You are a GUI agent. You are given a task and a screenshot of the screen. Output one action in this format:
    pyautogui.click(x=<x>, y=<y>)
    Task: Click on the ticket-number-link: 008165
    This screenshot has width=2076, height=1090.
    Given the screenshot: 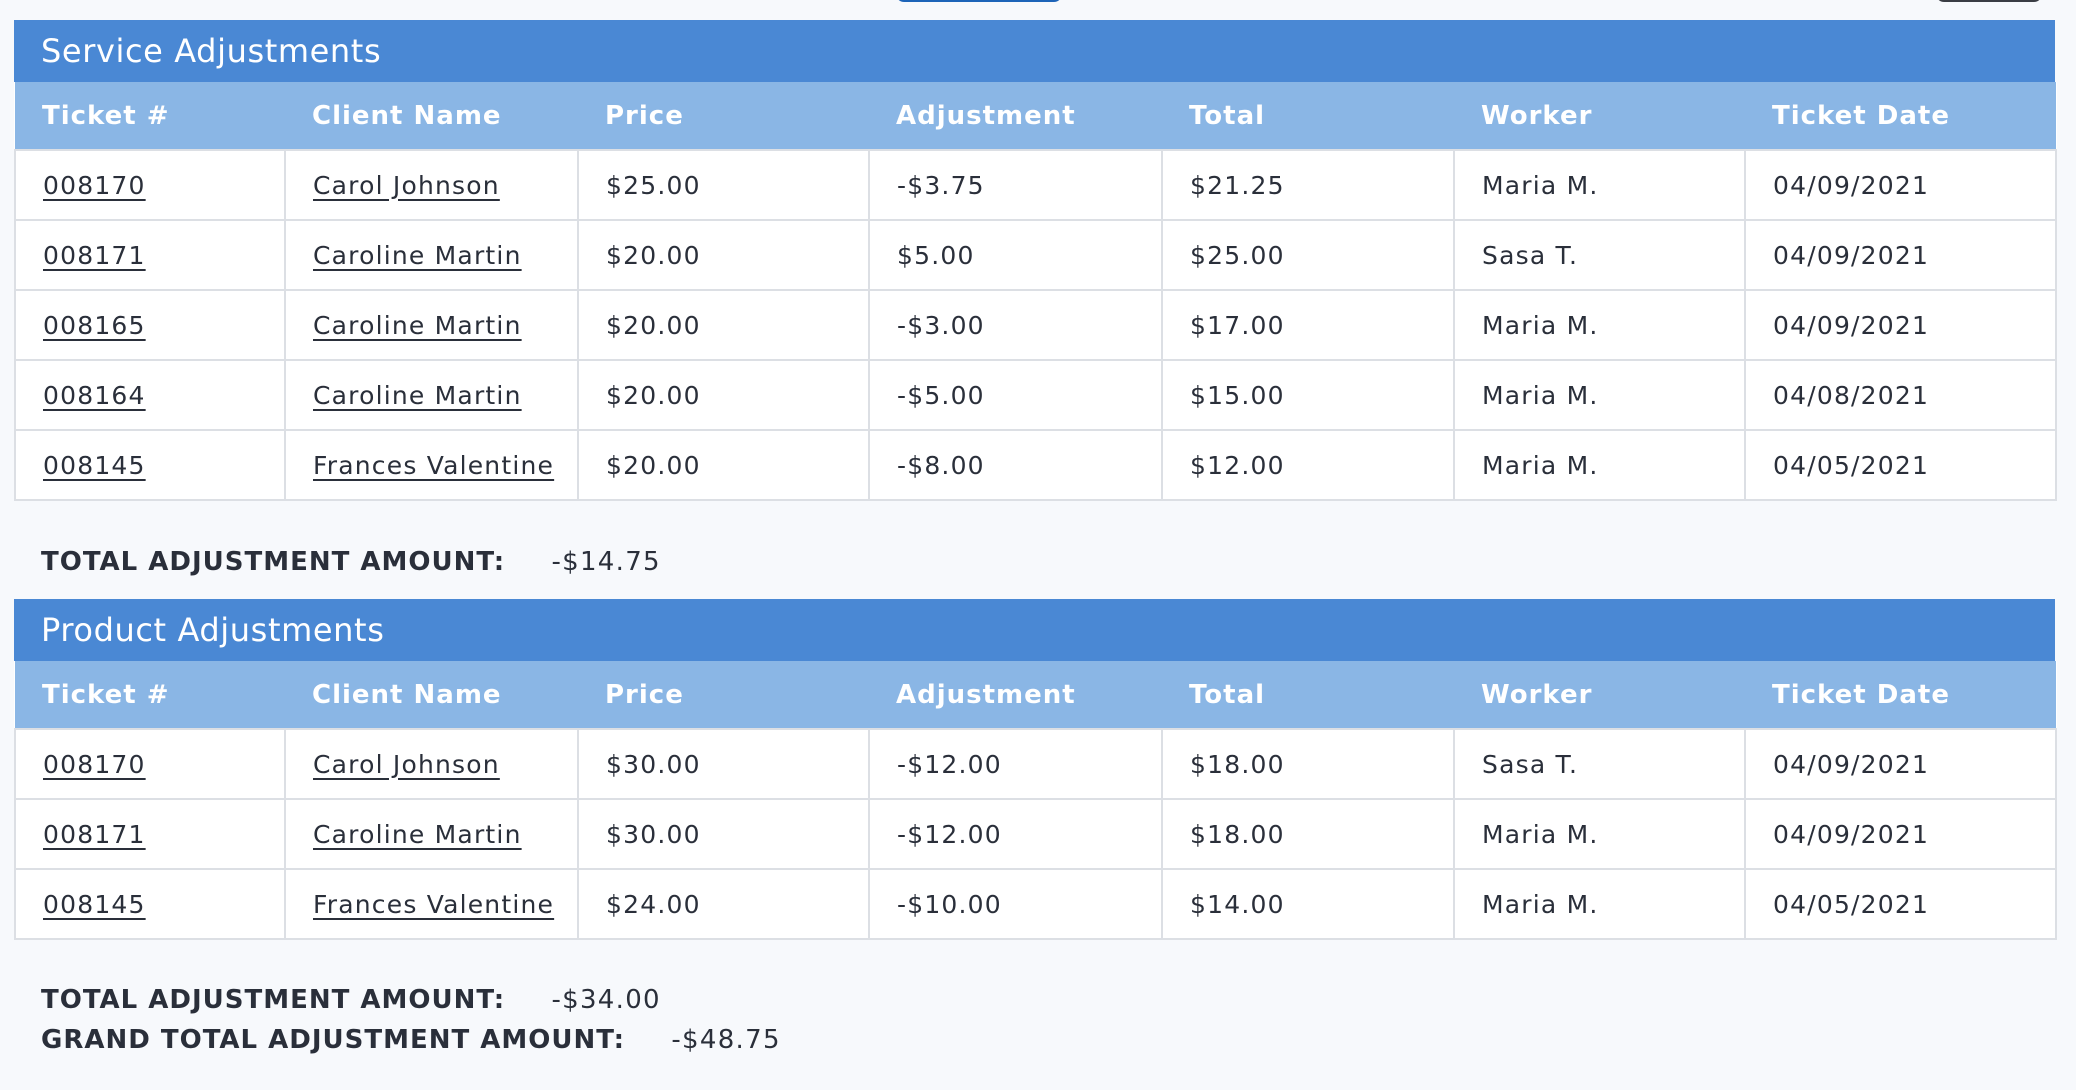 What is the action you would take?
    pyautogui.click(x=94, y=325)
    